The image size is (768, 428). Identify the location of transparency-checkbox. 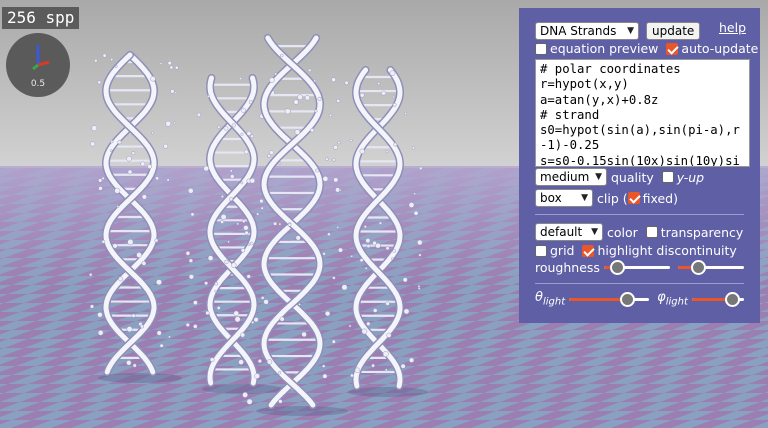
(651, 232).